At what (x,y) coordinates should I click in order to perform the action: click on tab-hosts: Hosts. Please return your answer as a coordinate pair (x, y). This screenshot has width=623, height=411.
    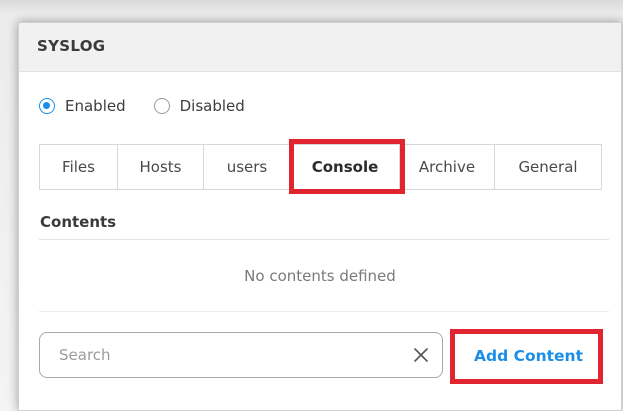
    Looking at the image, I should click on (161, 167).